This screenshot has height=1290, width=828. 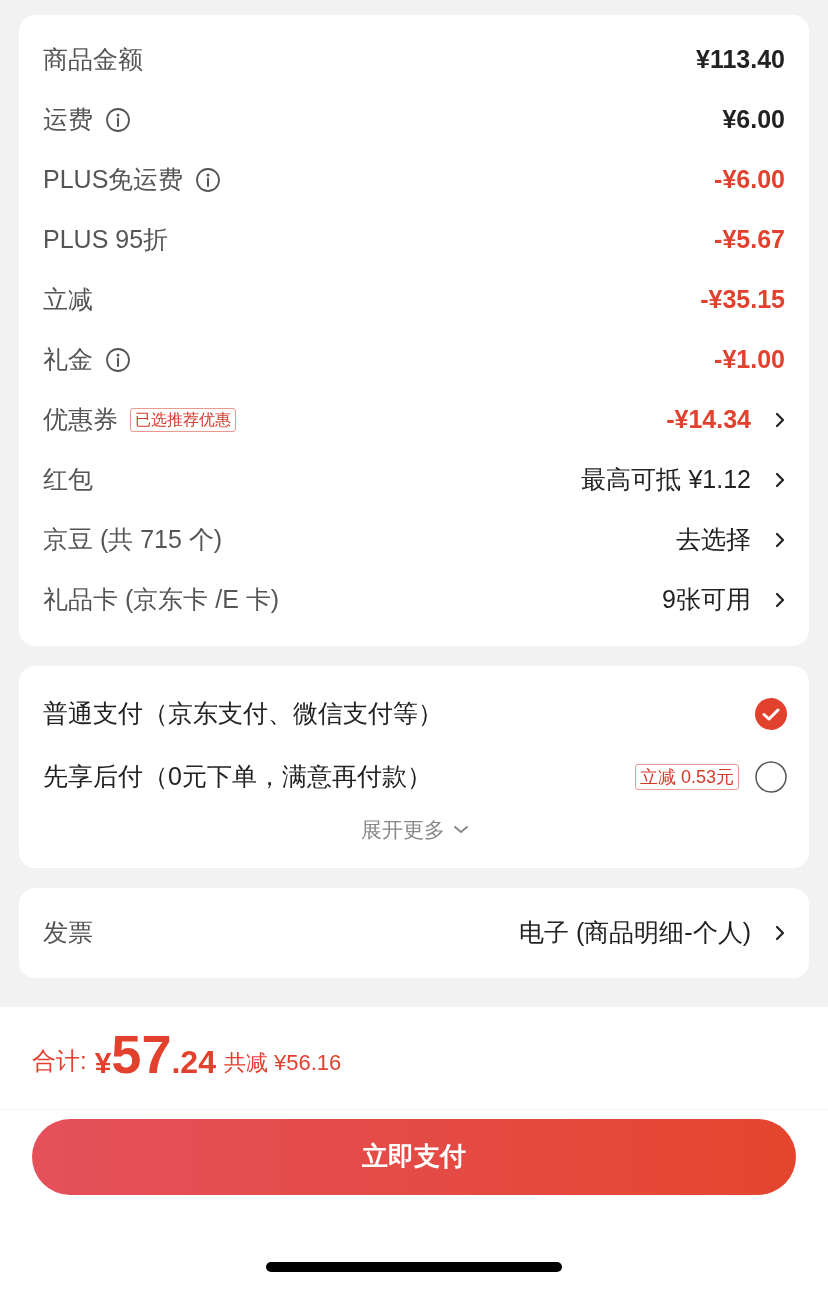 What do you see at coordinates (68, 480) in the screenshot?
I see `fee-label: 红包` at bounding box center [68, 480].